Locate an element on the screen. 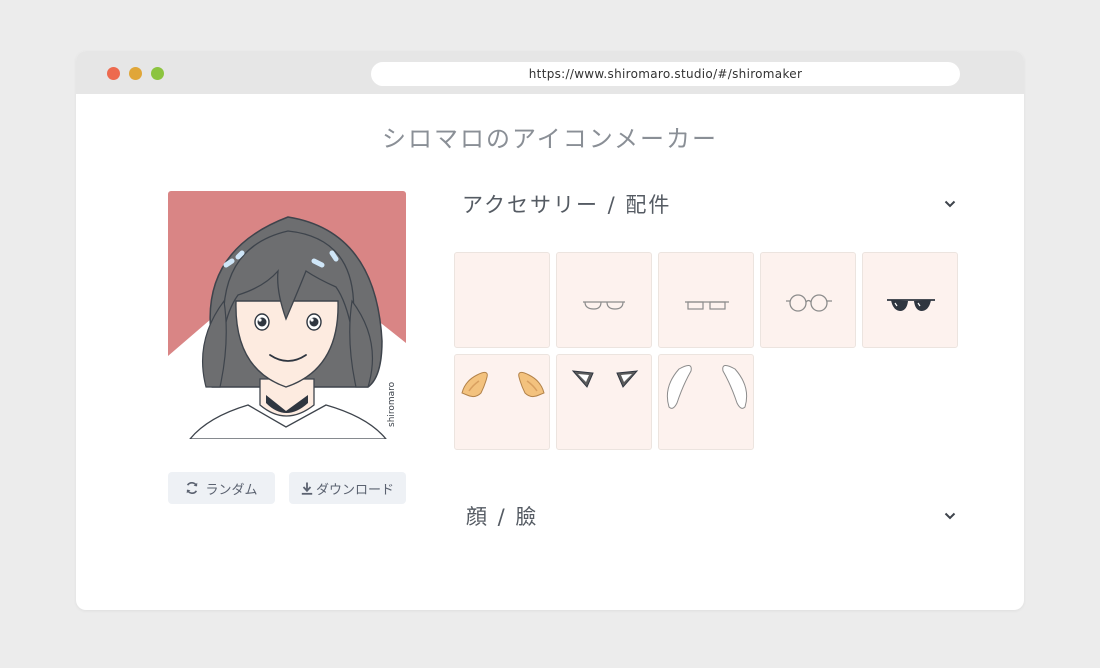 This screenshot has width=1100, height=668. section-header-face: 顔 / 臉 is located at coordinates (713, 516).